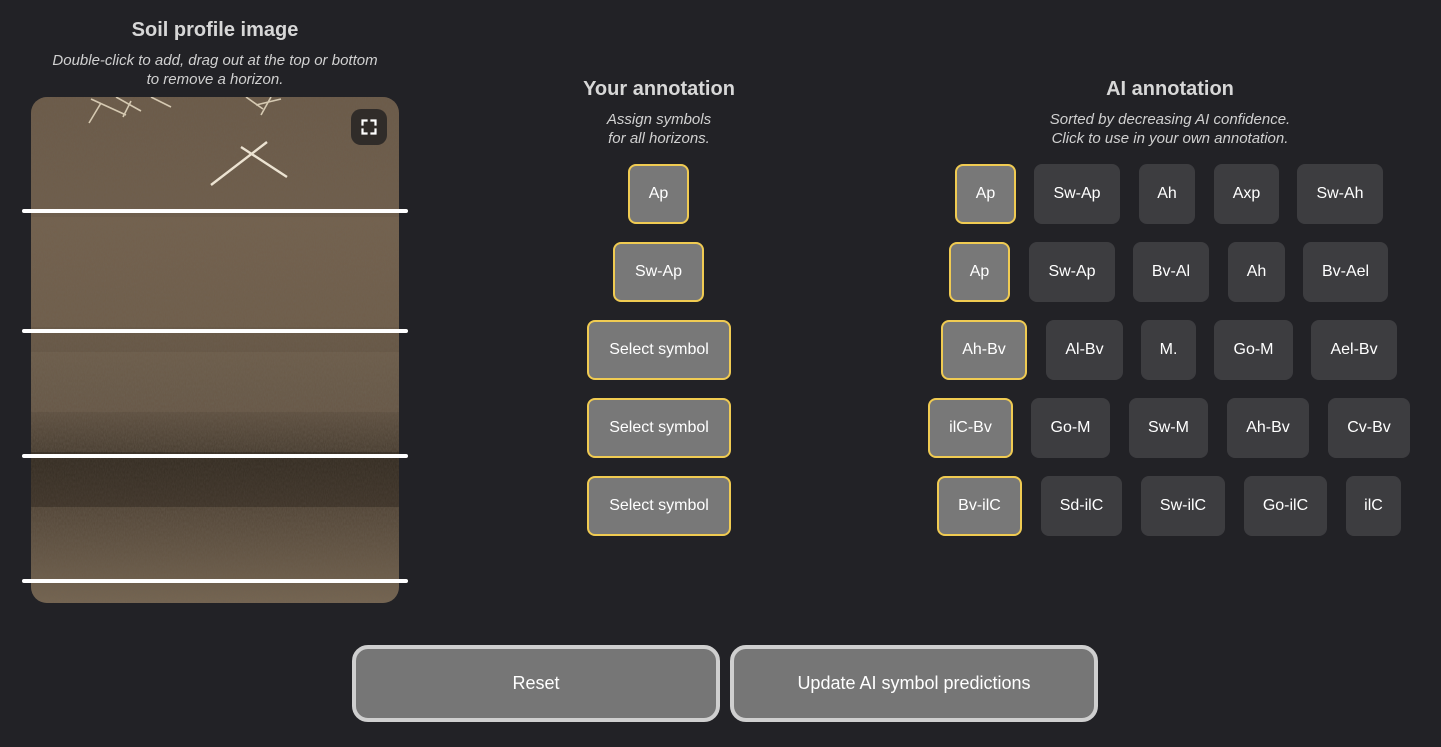 This screenshot has width=1441, height=747. What do you see at coordinates (1340, 194) in the screenshot?
I see `ai-row1-option-5: Sw-Ah` at bounding box center [1340, 194].